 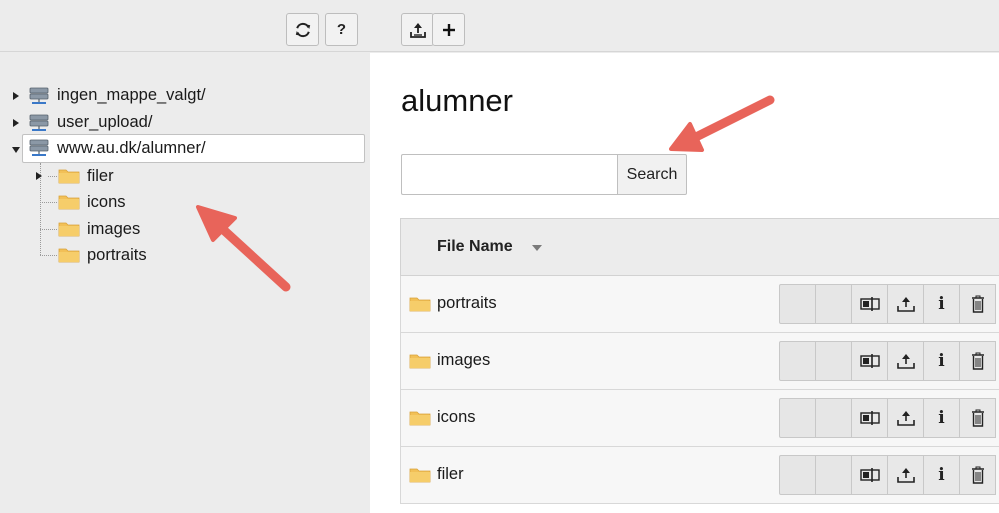 I want to click on help-button: ?, so click(x=341, y=29).